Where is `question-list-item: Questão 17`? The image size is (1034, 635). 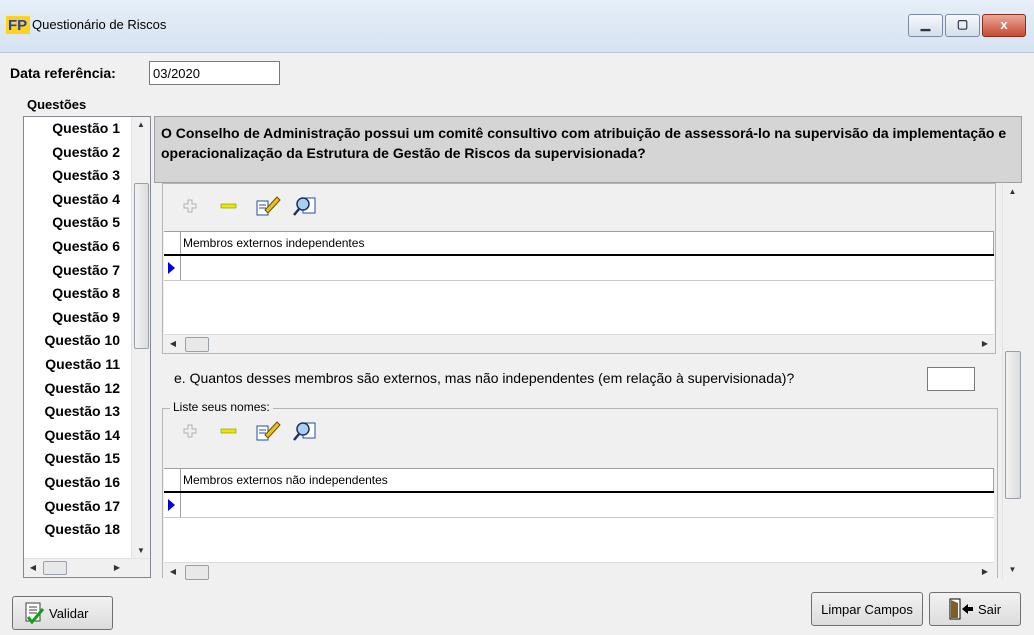 question-list-item: Questão 17 is located at coordinates (76, 507).